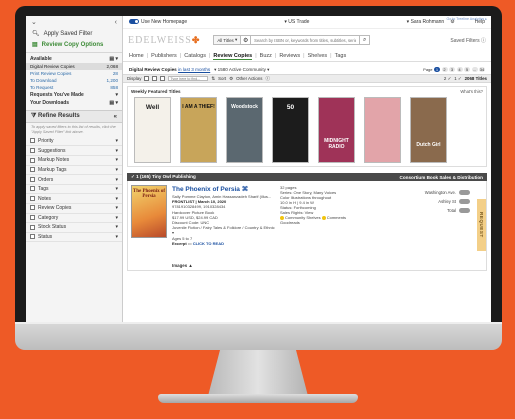 The width and height of the screenshot is (515, 419). What do you see at coordinates (182, 265) in the screenshot?
I see `images-toggle: Images ▲` at bounding box center [182, 265].